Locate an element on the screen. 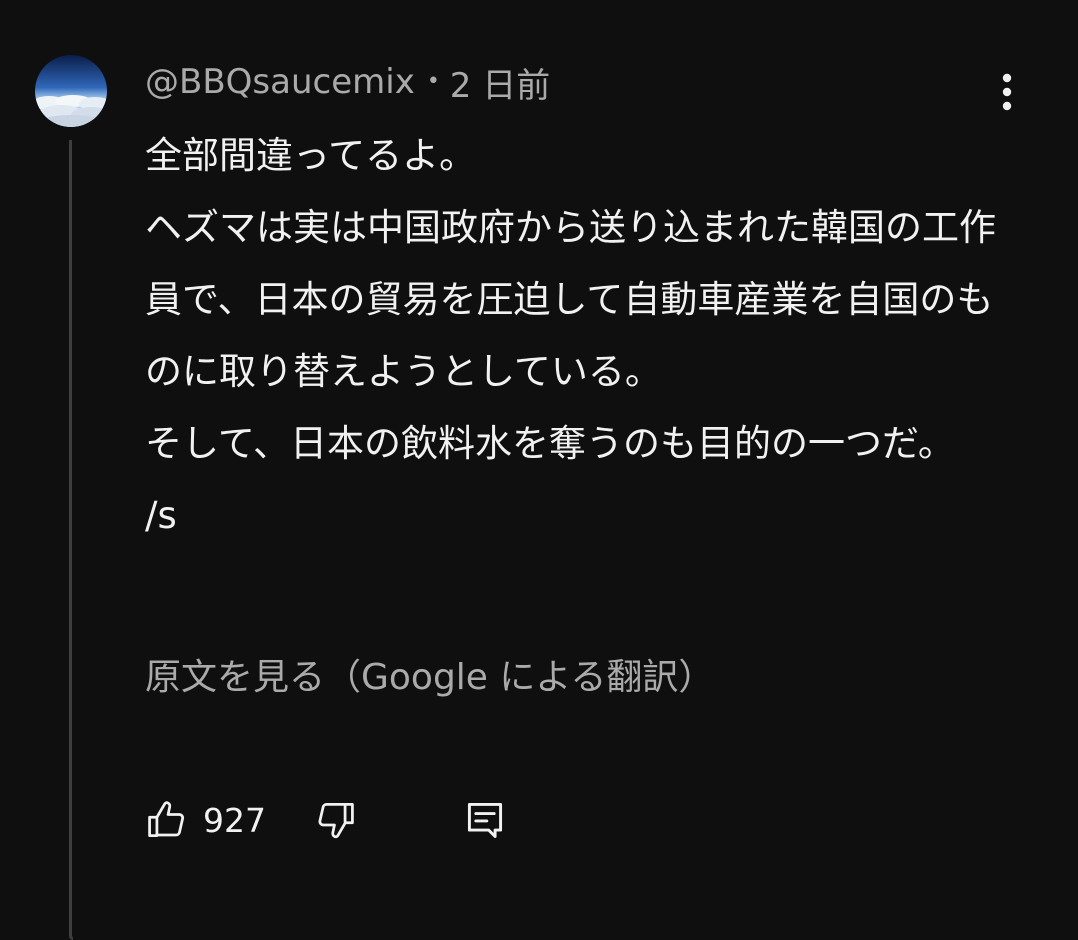 This screenshot has width=1078, height=940. dislike-button is located at coordinates (335, 820).